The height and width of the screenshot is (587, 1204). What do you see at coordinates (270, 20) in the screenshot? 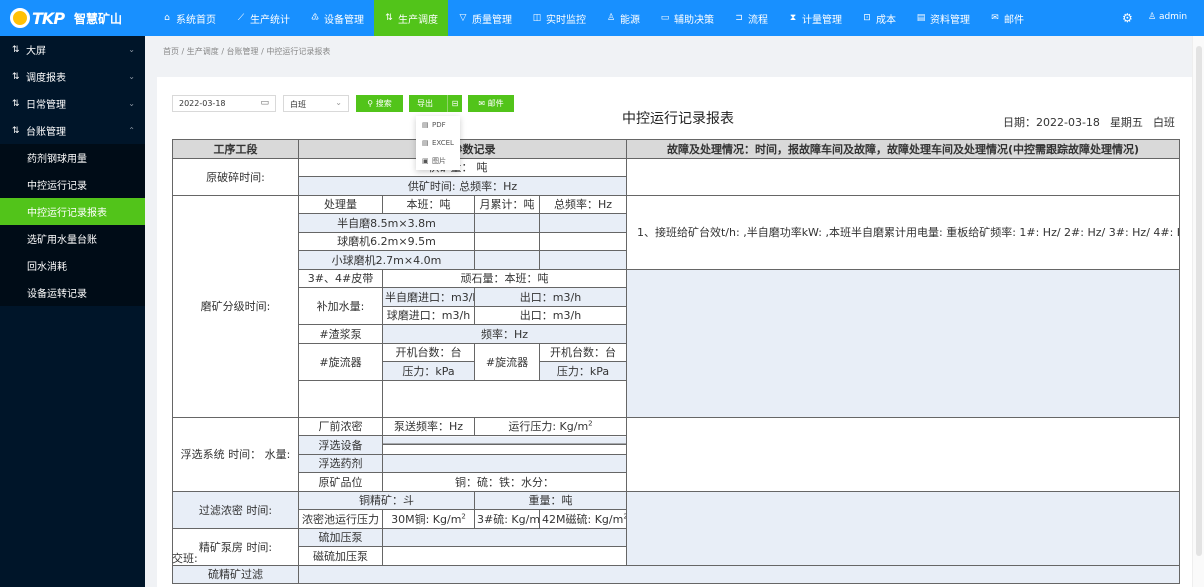
I see `nav-item-label: 生产统计` at bounding box center [270, 20].